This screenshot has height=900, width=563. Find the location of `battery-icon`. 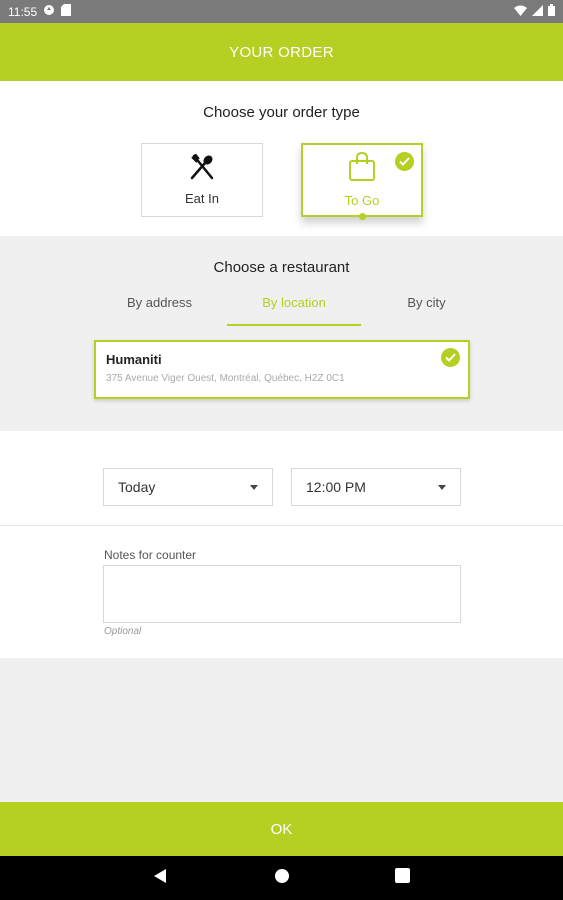

battery-icon is located at coordinates (551, 11).